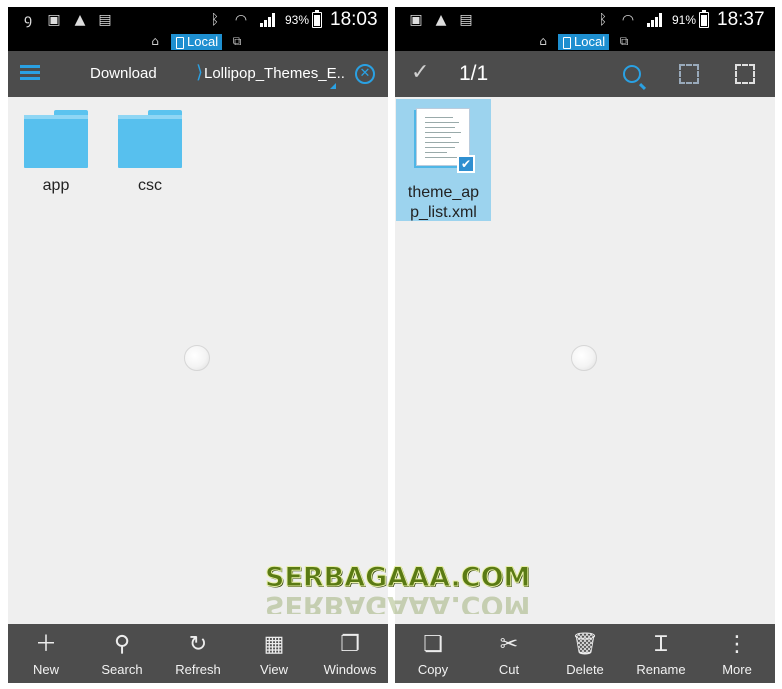  I want to click on new-button: ＋ New, so click(46, 653).